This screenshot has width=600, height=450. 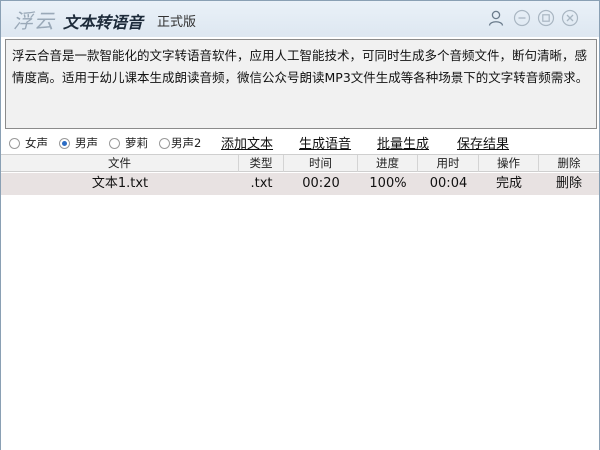 I want to click on edition-label: 正式版, so click(x=177, y=22).